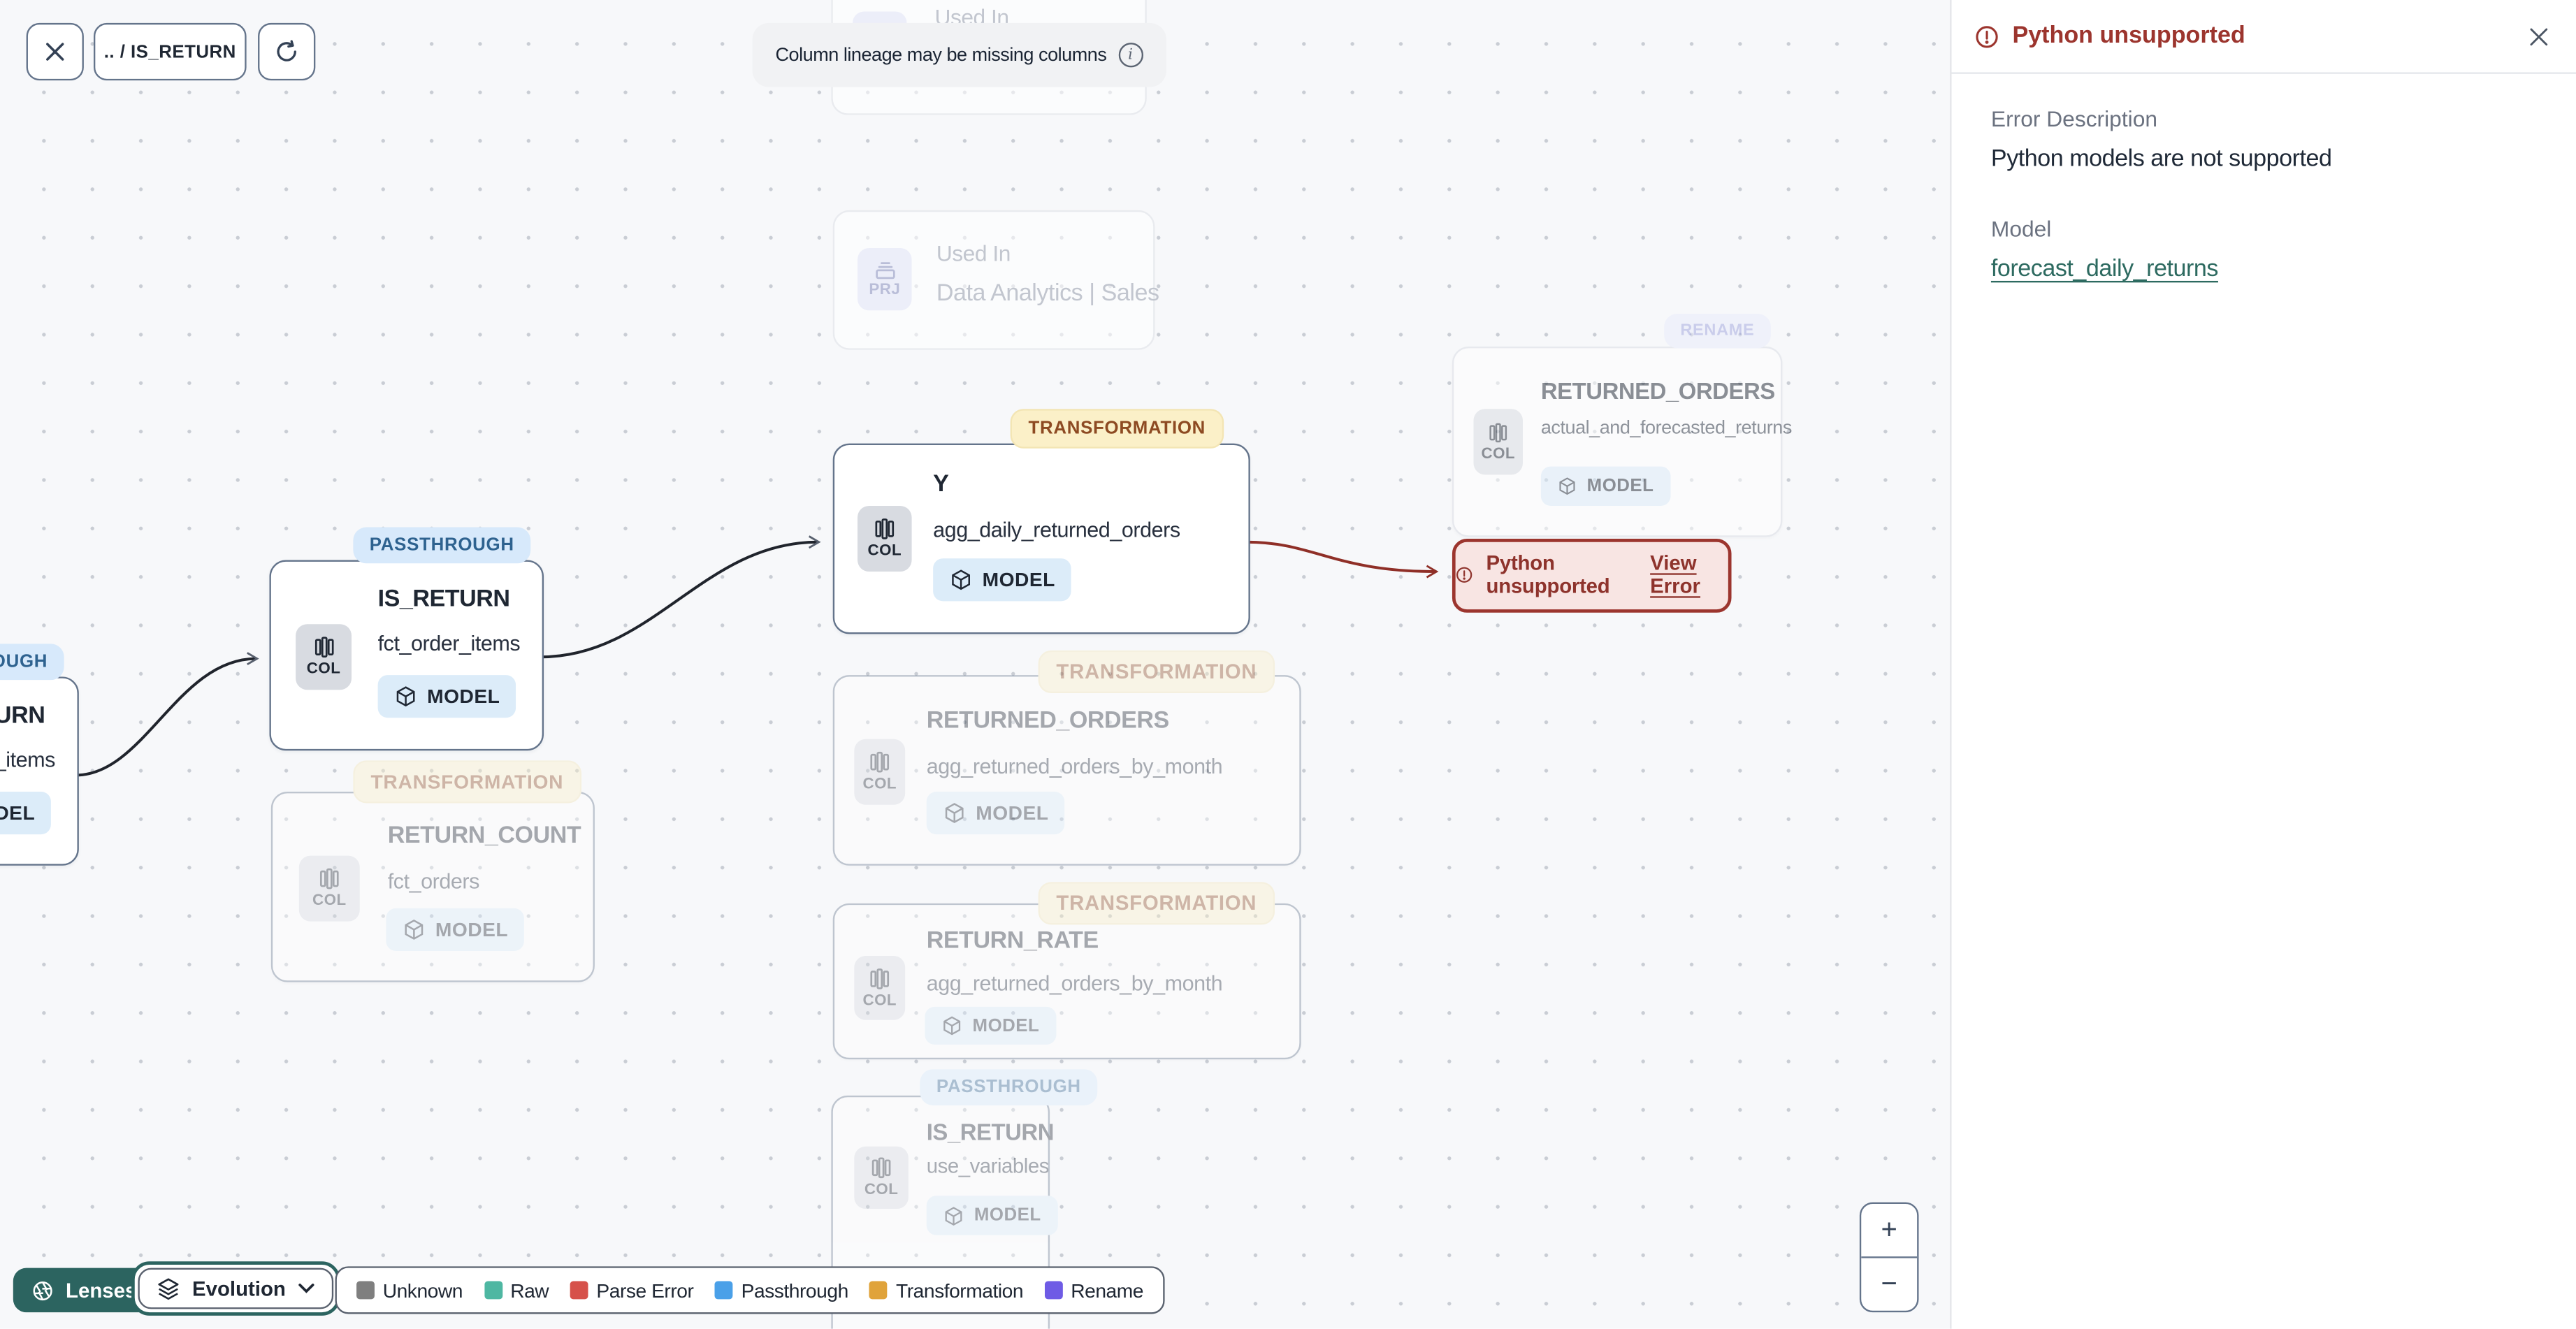  What do you see at coordinates (947, 1290) in the screenshot?
I see `legend-item-transformation: Transformation` at bounding box center [947, 1290].